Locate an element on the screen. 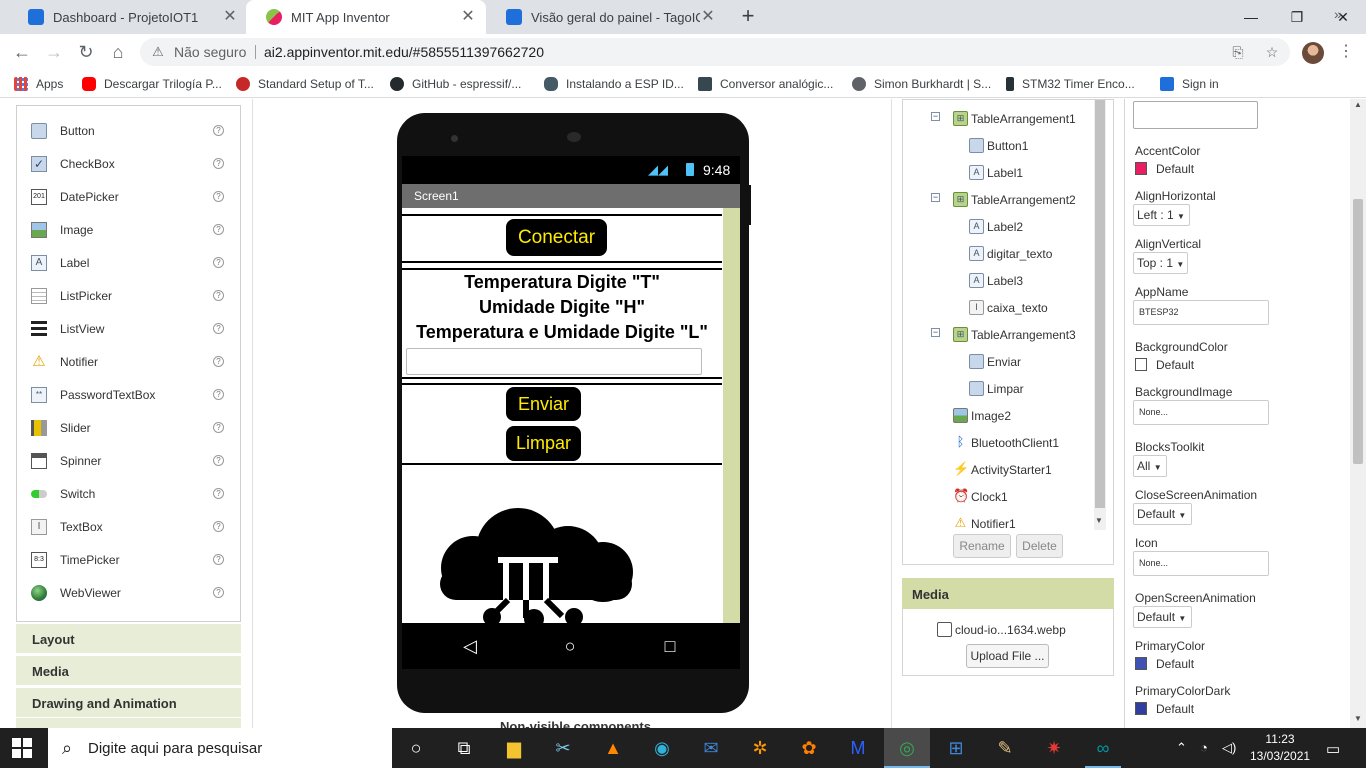  palette-category-drawing-animation: Drawing and Animation is located at coordinates (128, 702).